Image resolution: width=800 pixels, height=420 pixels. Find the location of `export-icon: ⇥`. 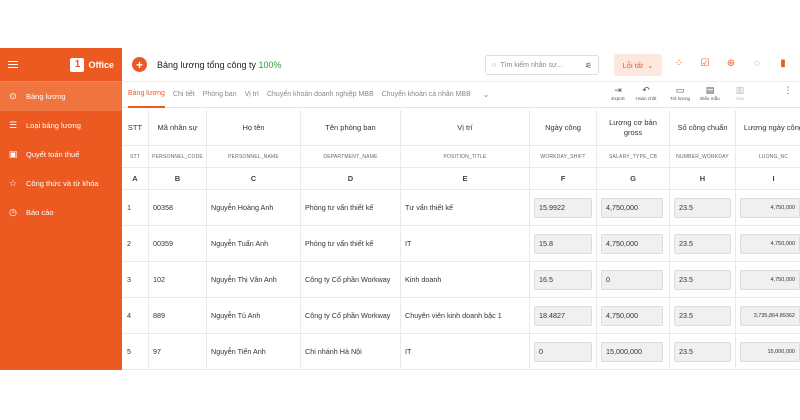

export-icon: ⇥ is located at coordinates (618, 90).